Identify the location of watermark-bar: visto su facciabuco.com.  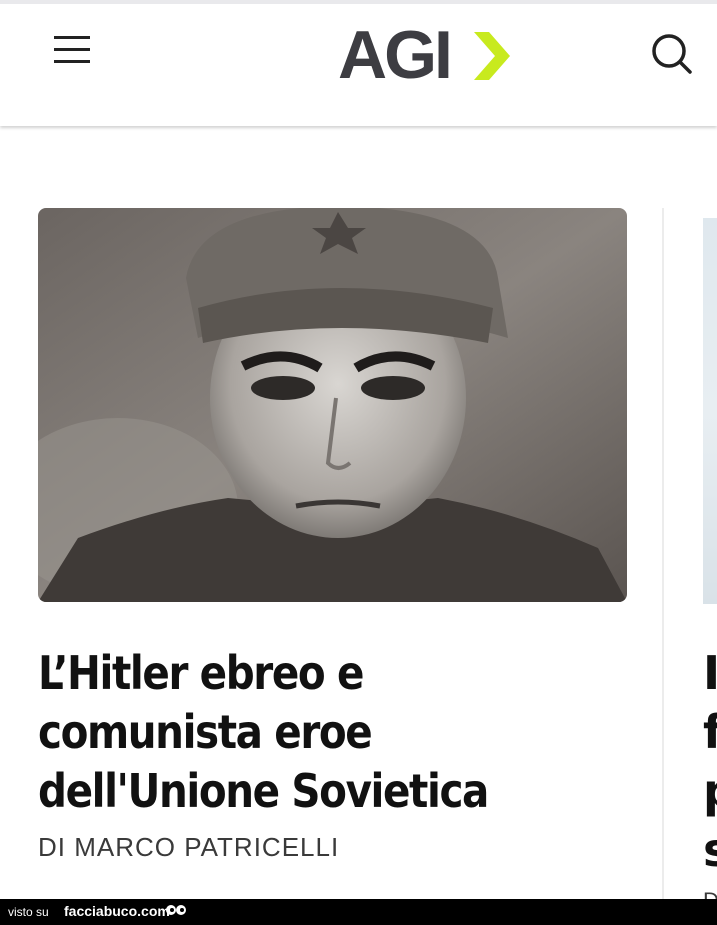
(358, 912).